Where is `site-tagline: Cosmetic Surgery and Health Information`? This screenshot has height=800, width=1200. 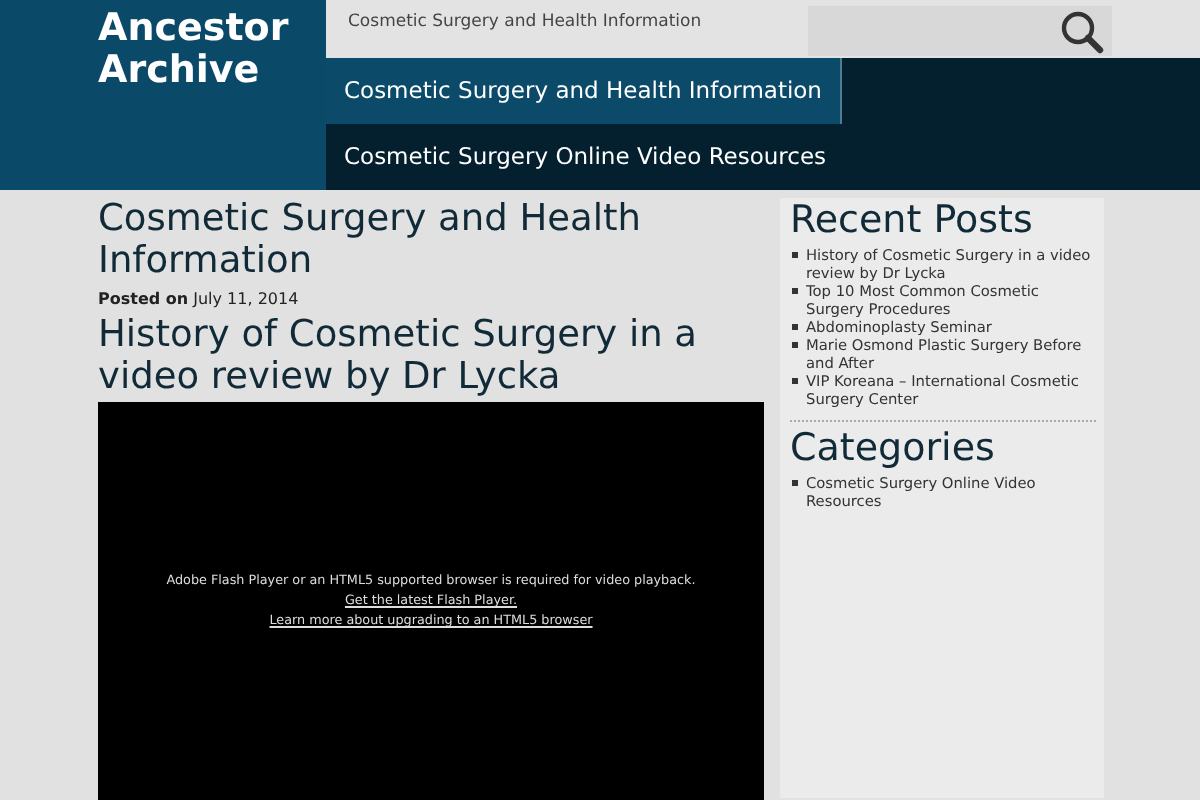 site-tagline: Cosmetic Surgery and Health Information is located at coordinates (525, 21).